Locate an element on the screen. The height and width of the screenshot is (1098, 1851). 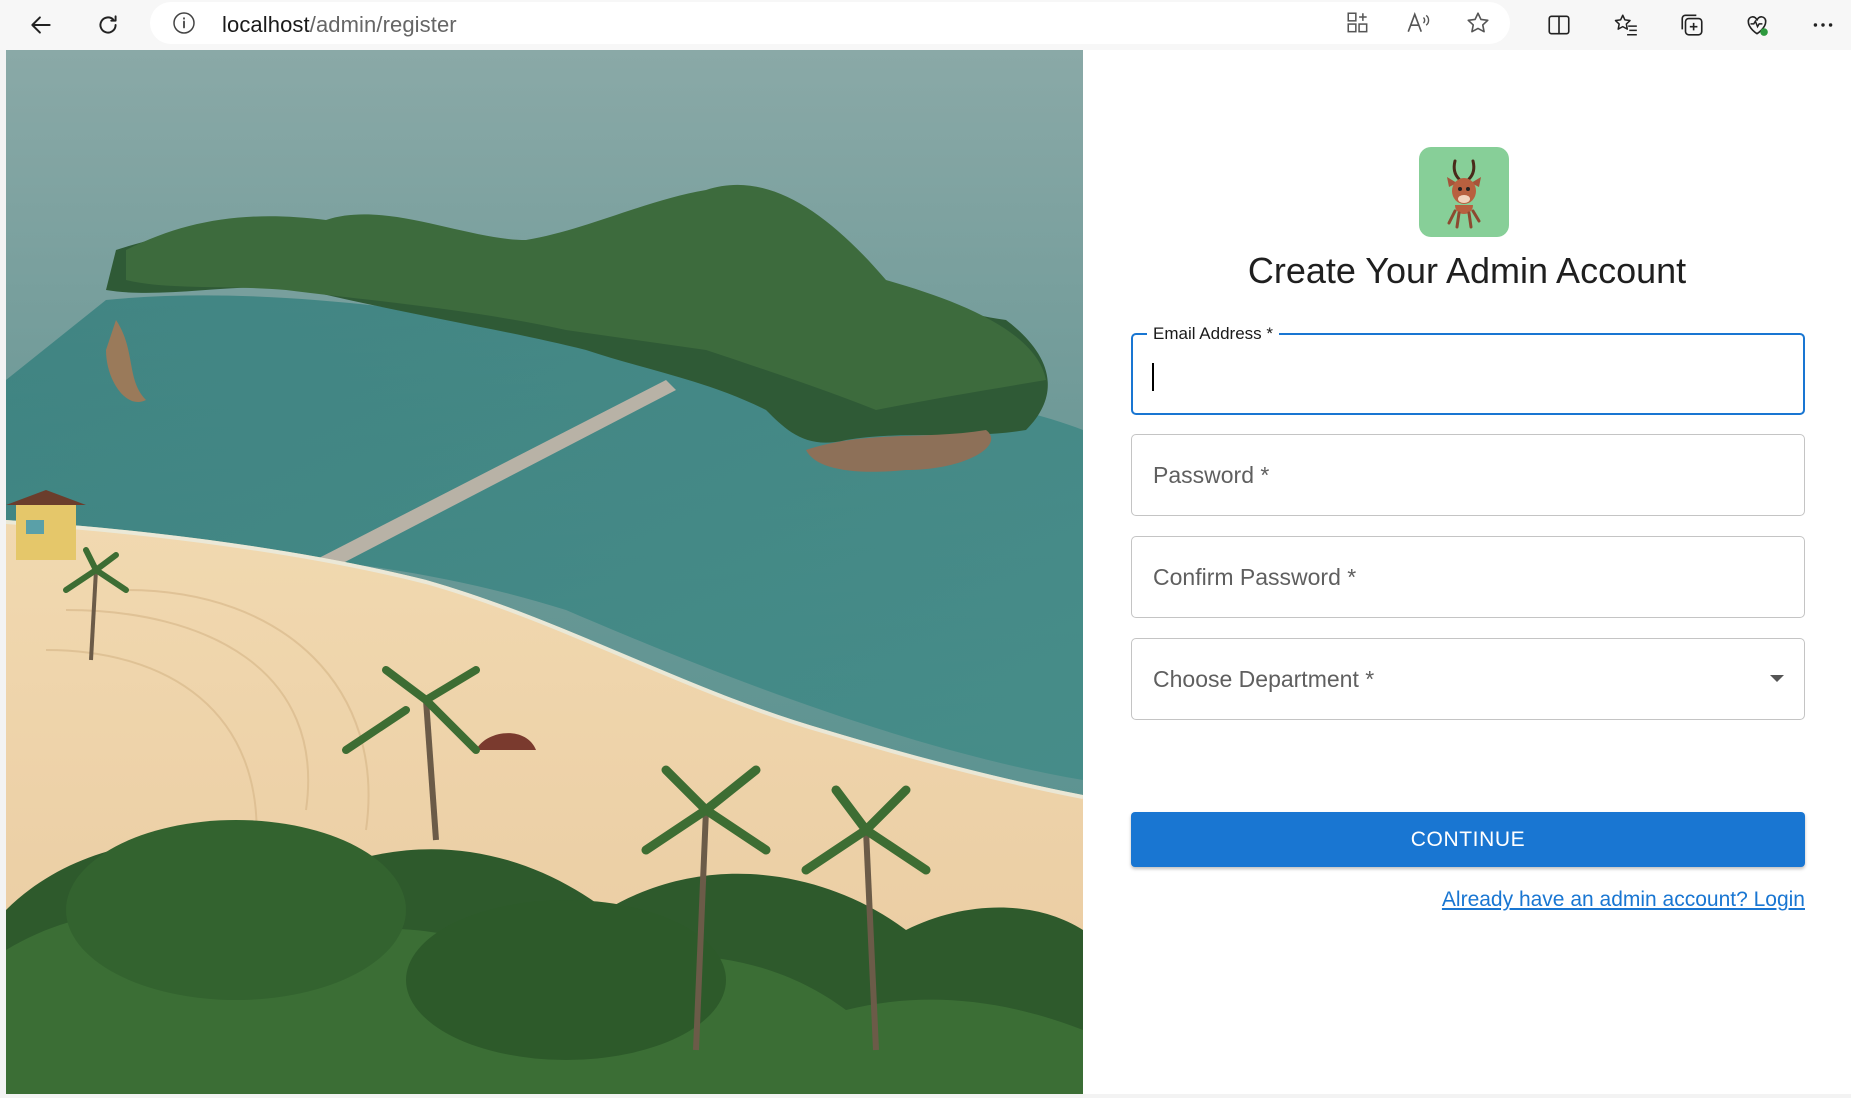
address-bar: localhost/admin/register is located at coordinates (830, 23).